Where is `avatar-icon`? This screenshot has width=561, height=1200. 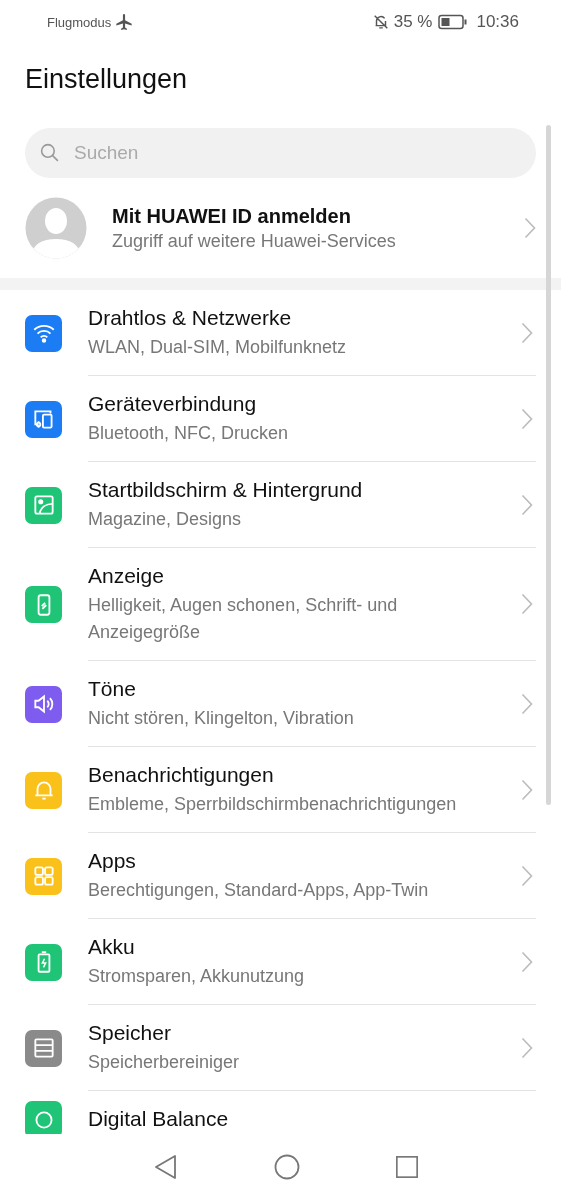
avatar-icon is located at coordinates (56, 228).